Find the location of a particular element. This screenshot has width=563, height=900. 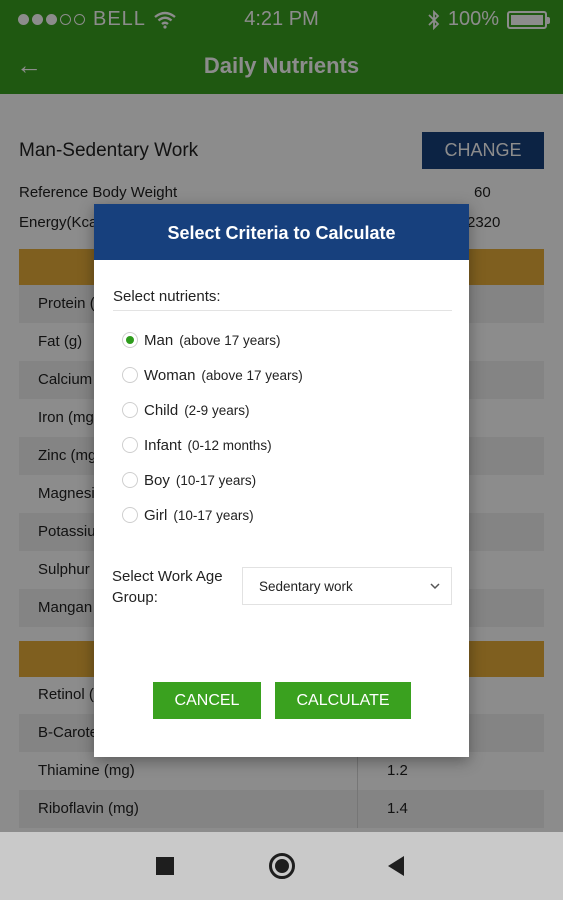

radio-detail: (0-12 months) is located at coordinates (229, 445).